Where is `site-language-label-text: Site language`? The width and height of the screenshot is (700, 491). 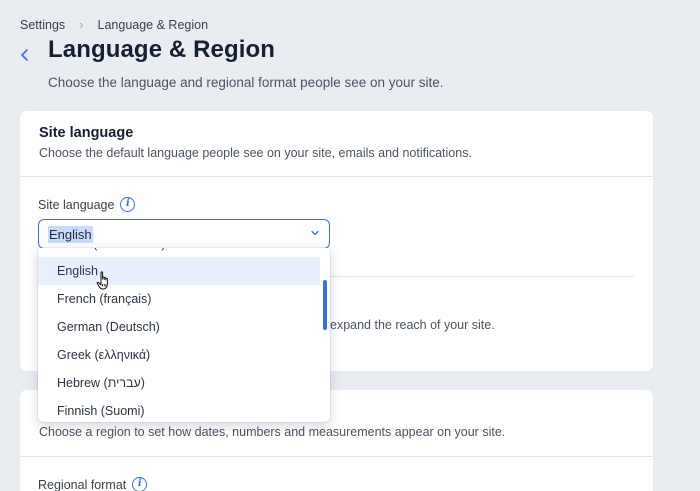 site-language-label-text: Site language is located at coordinates (76, 204).